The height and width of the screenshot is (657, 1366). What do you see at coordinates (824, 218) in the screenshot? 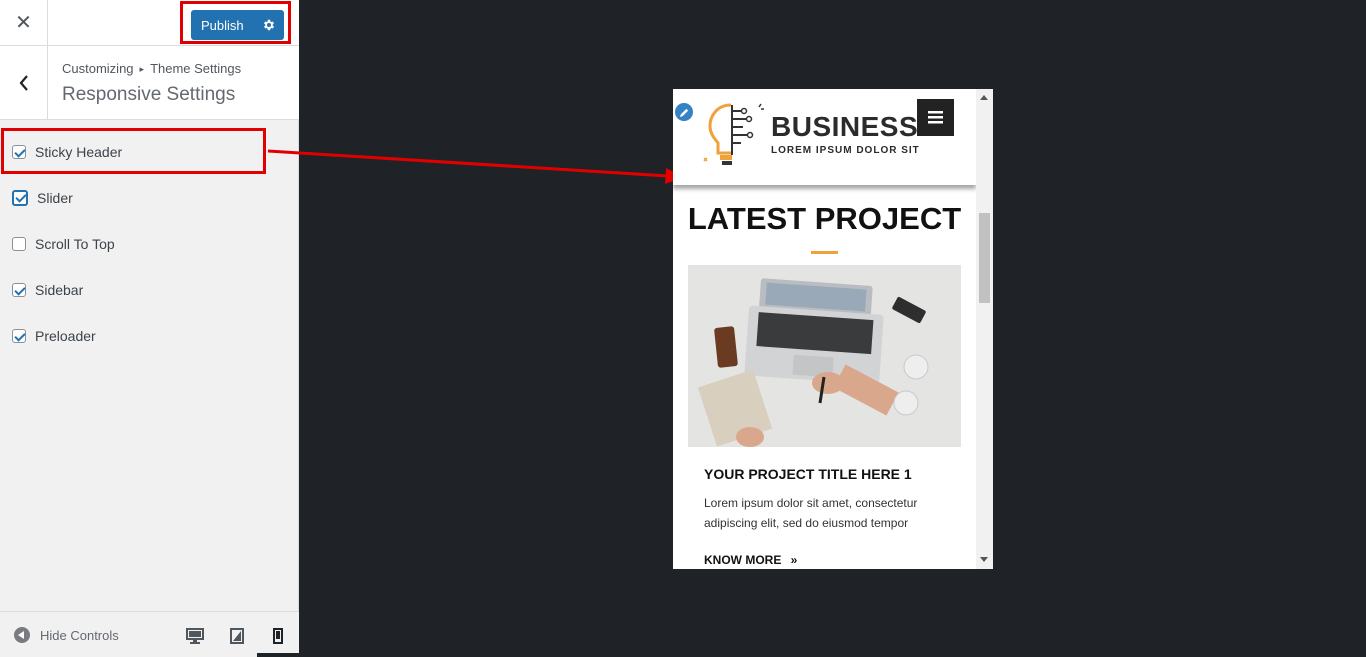
I see `latest-project-heading: LATEST PROJECT` at bounding box center [824, 218].